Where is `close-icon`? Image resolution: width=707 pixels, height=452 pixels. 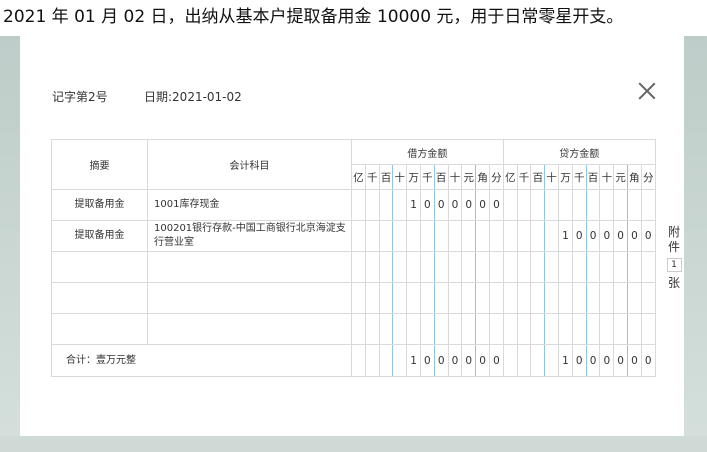 close-icon is located at coordinates (647, 91).